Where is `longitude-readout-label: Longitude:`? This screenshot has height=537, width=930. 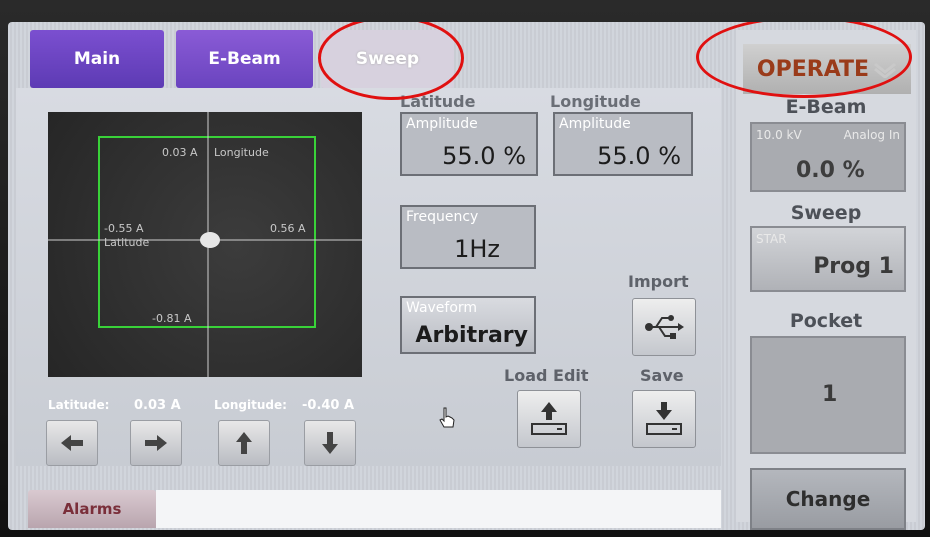 longitude-readout-label: Longitude: is located at coordinates (250, 405).